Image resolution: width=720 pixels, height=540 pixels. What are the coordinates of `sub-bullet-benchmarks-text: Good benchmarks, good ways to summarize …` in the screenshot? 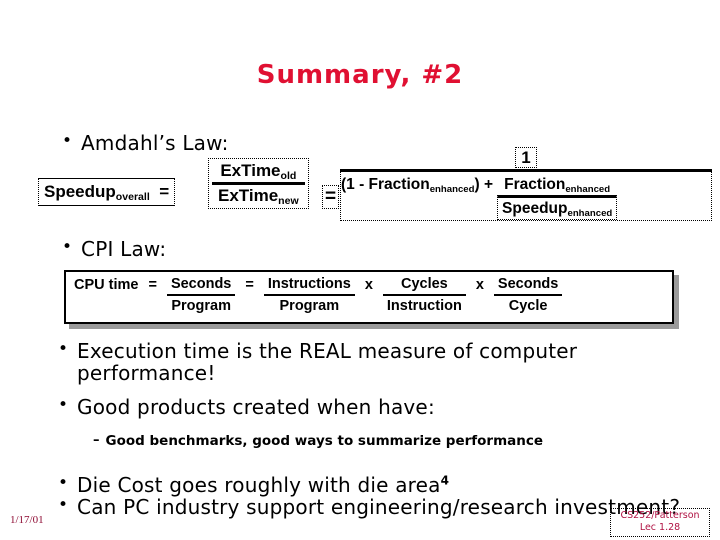 It's located at (324, 441).